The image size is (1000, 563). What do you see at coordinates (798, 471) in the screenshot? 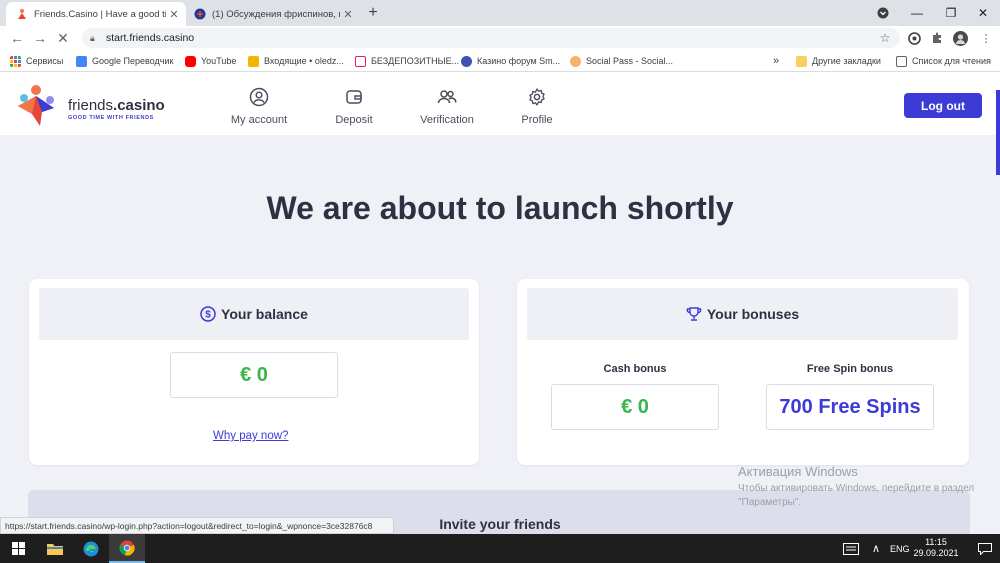
I see `windows-activation-title: Активация Windows` at bounding box center [798, 471].